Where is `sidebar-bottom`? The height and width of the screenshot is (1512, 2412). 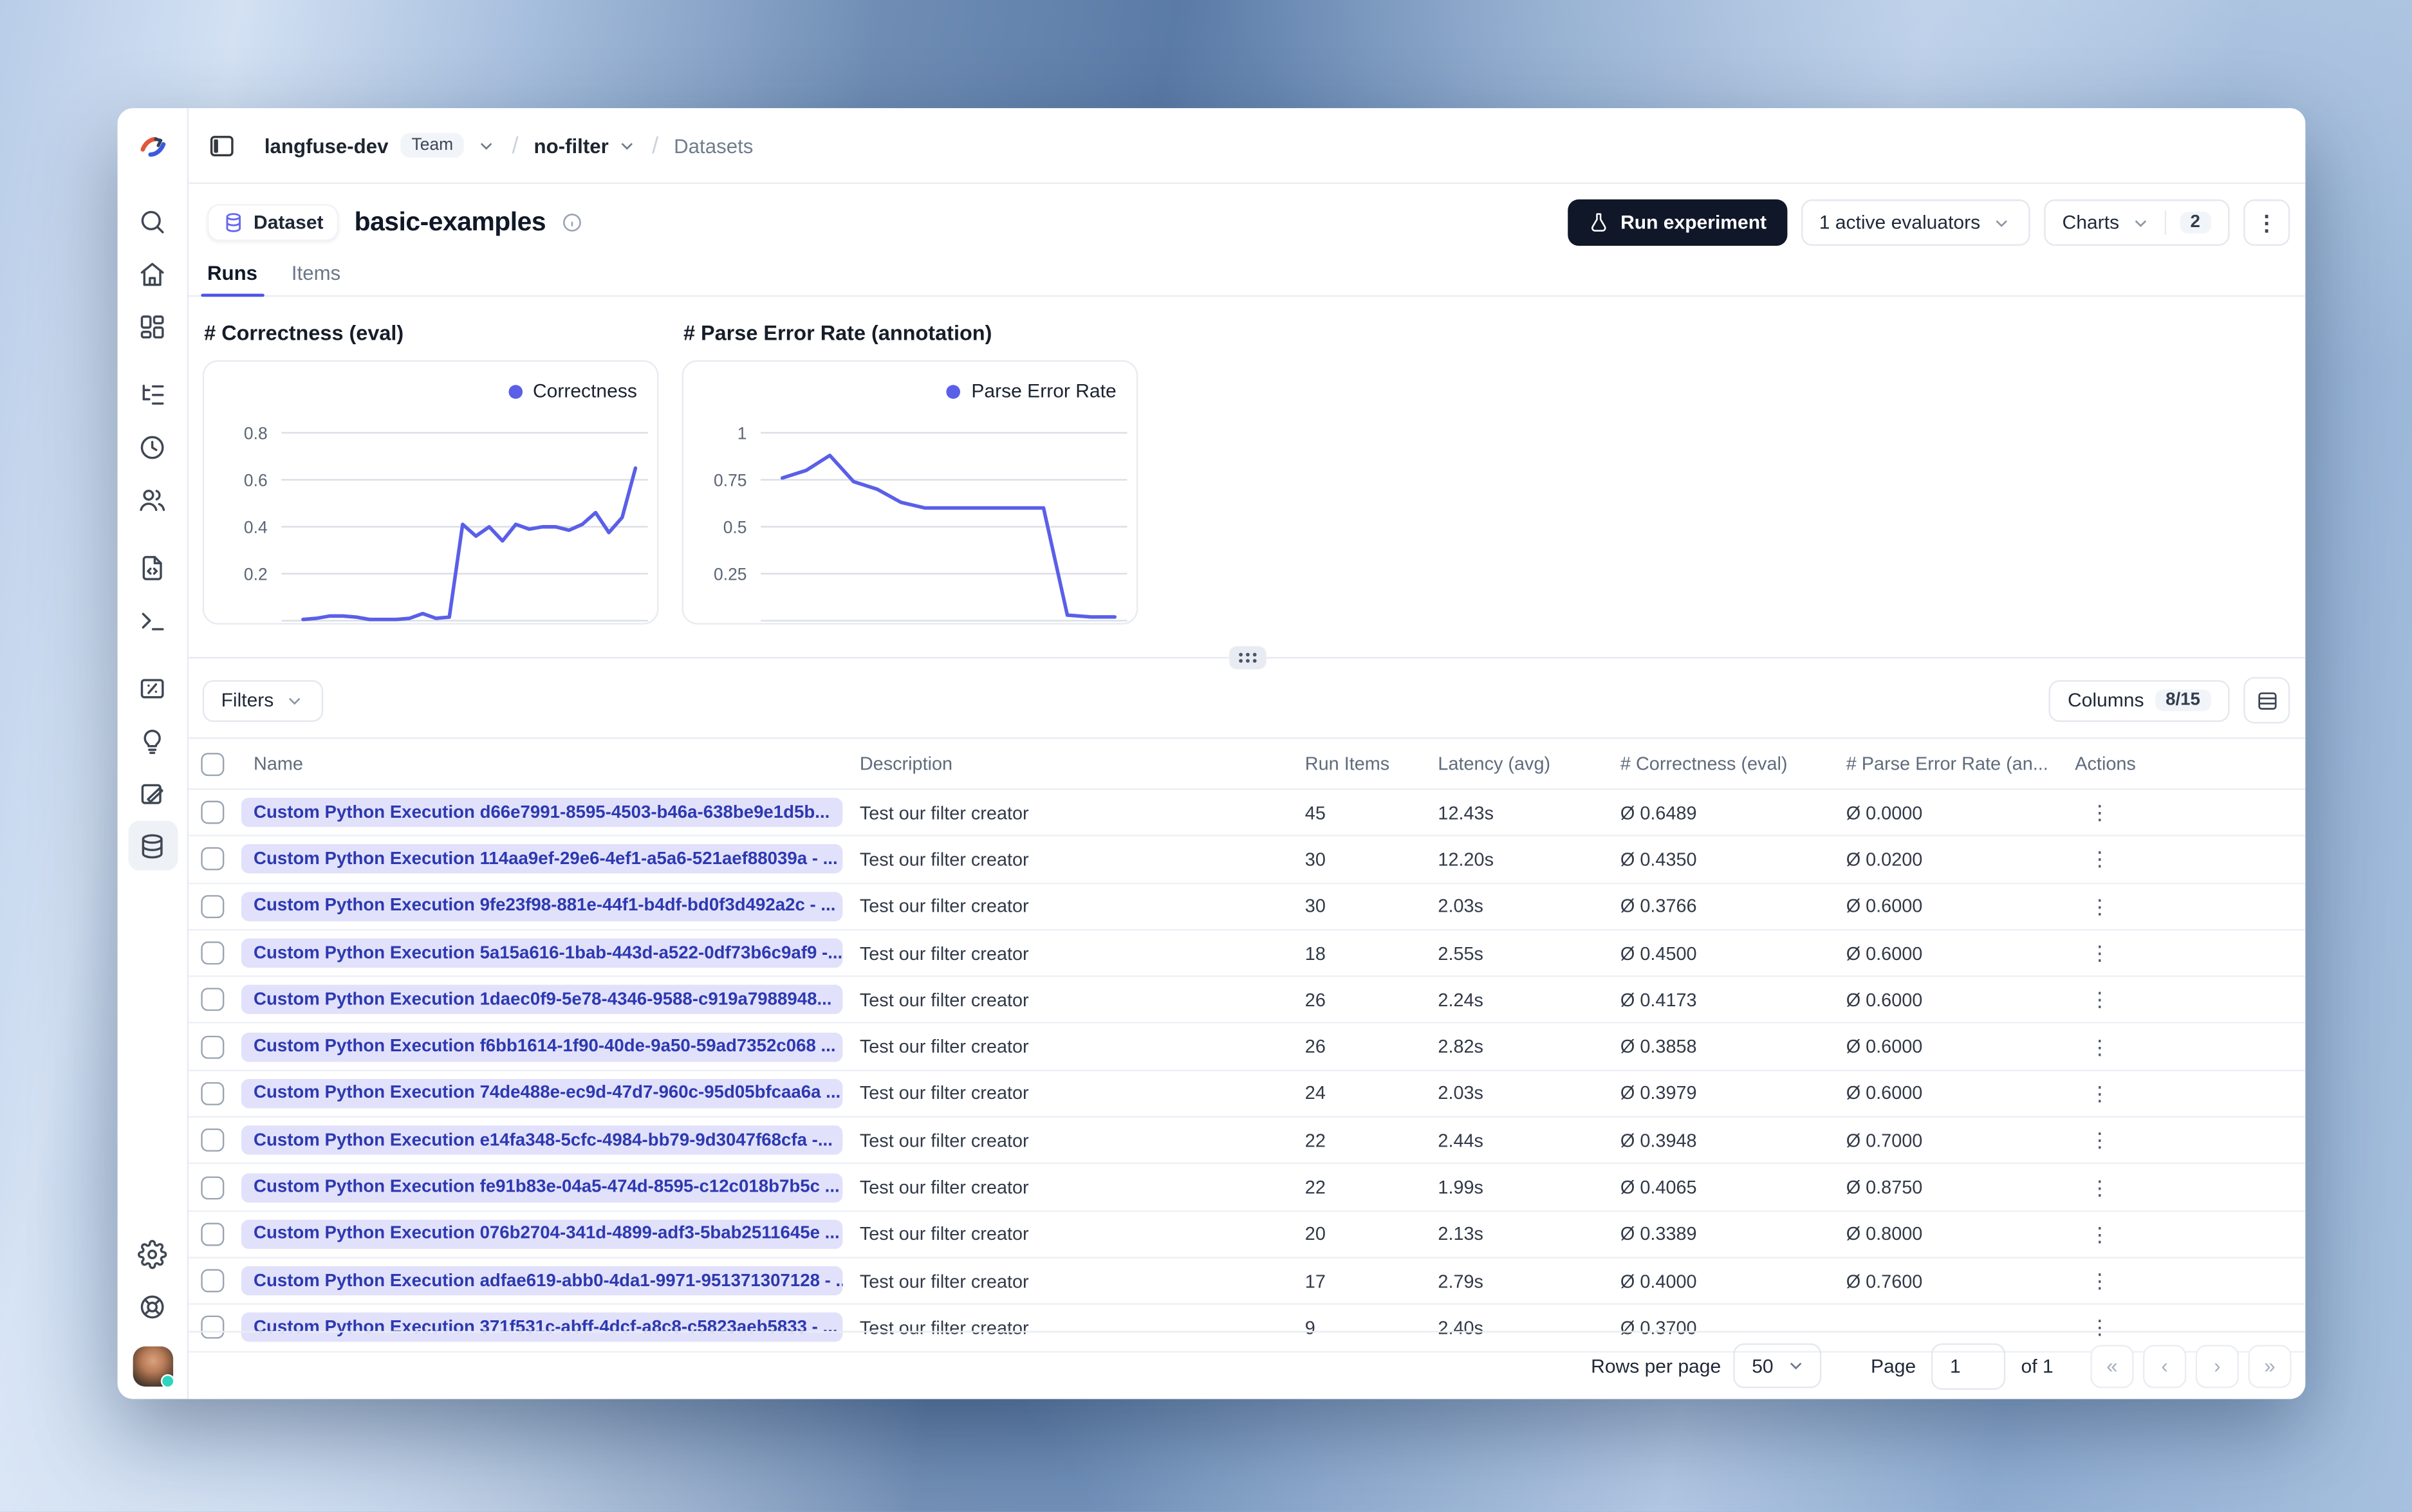 sidebar-bottom is located at coordinates (152, 1313).